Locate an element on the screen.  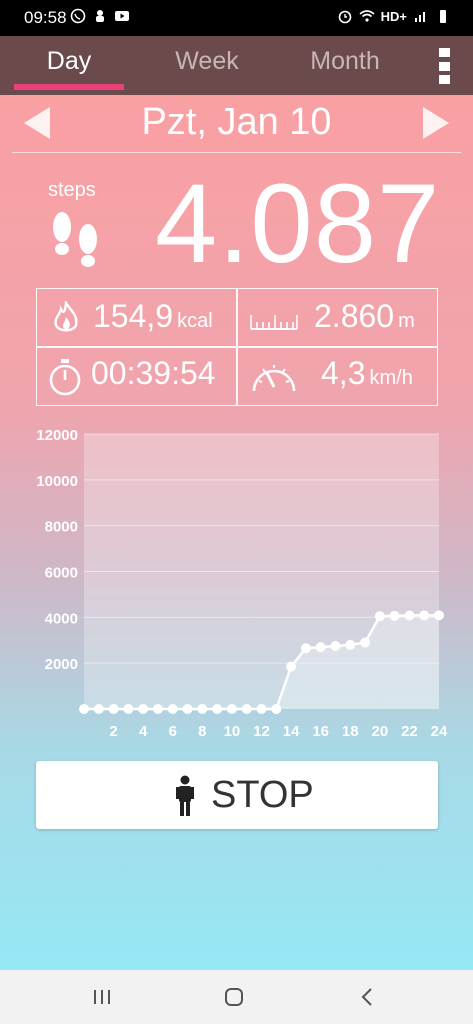
tab-bar: Day Week Month is located at coordinates (236, 65).